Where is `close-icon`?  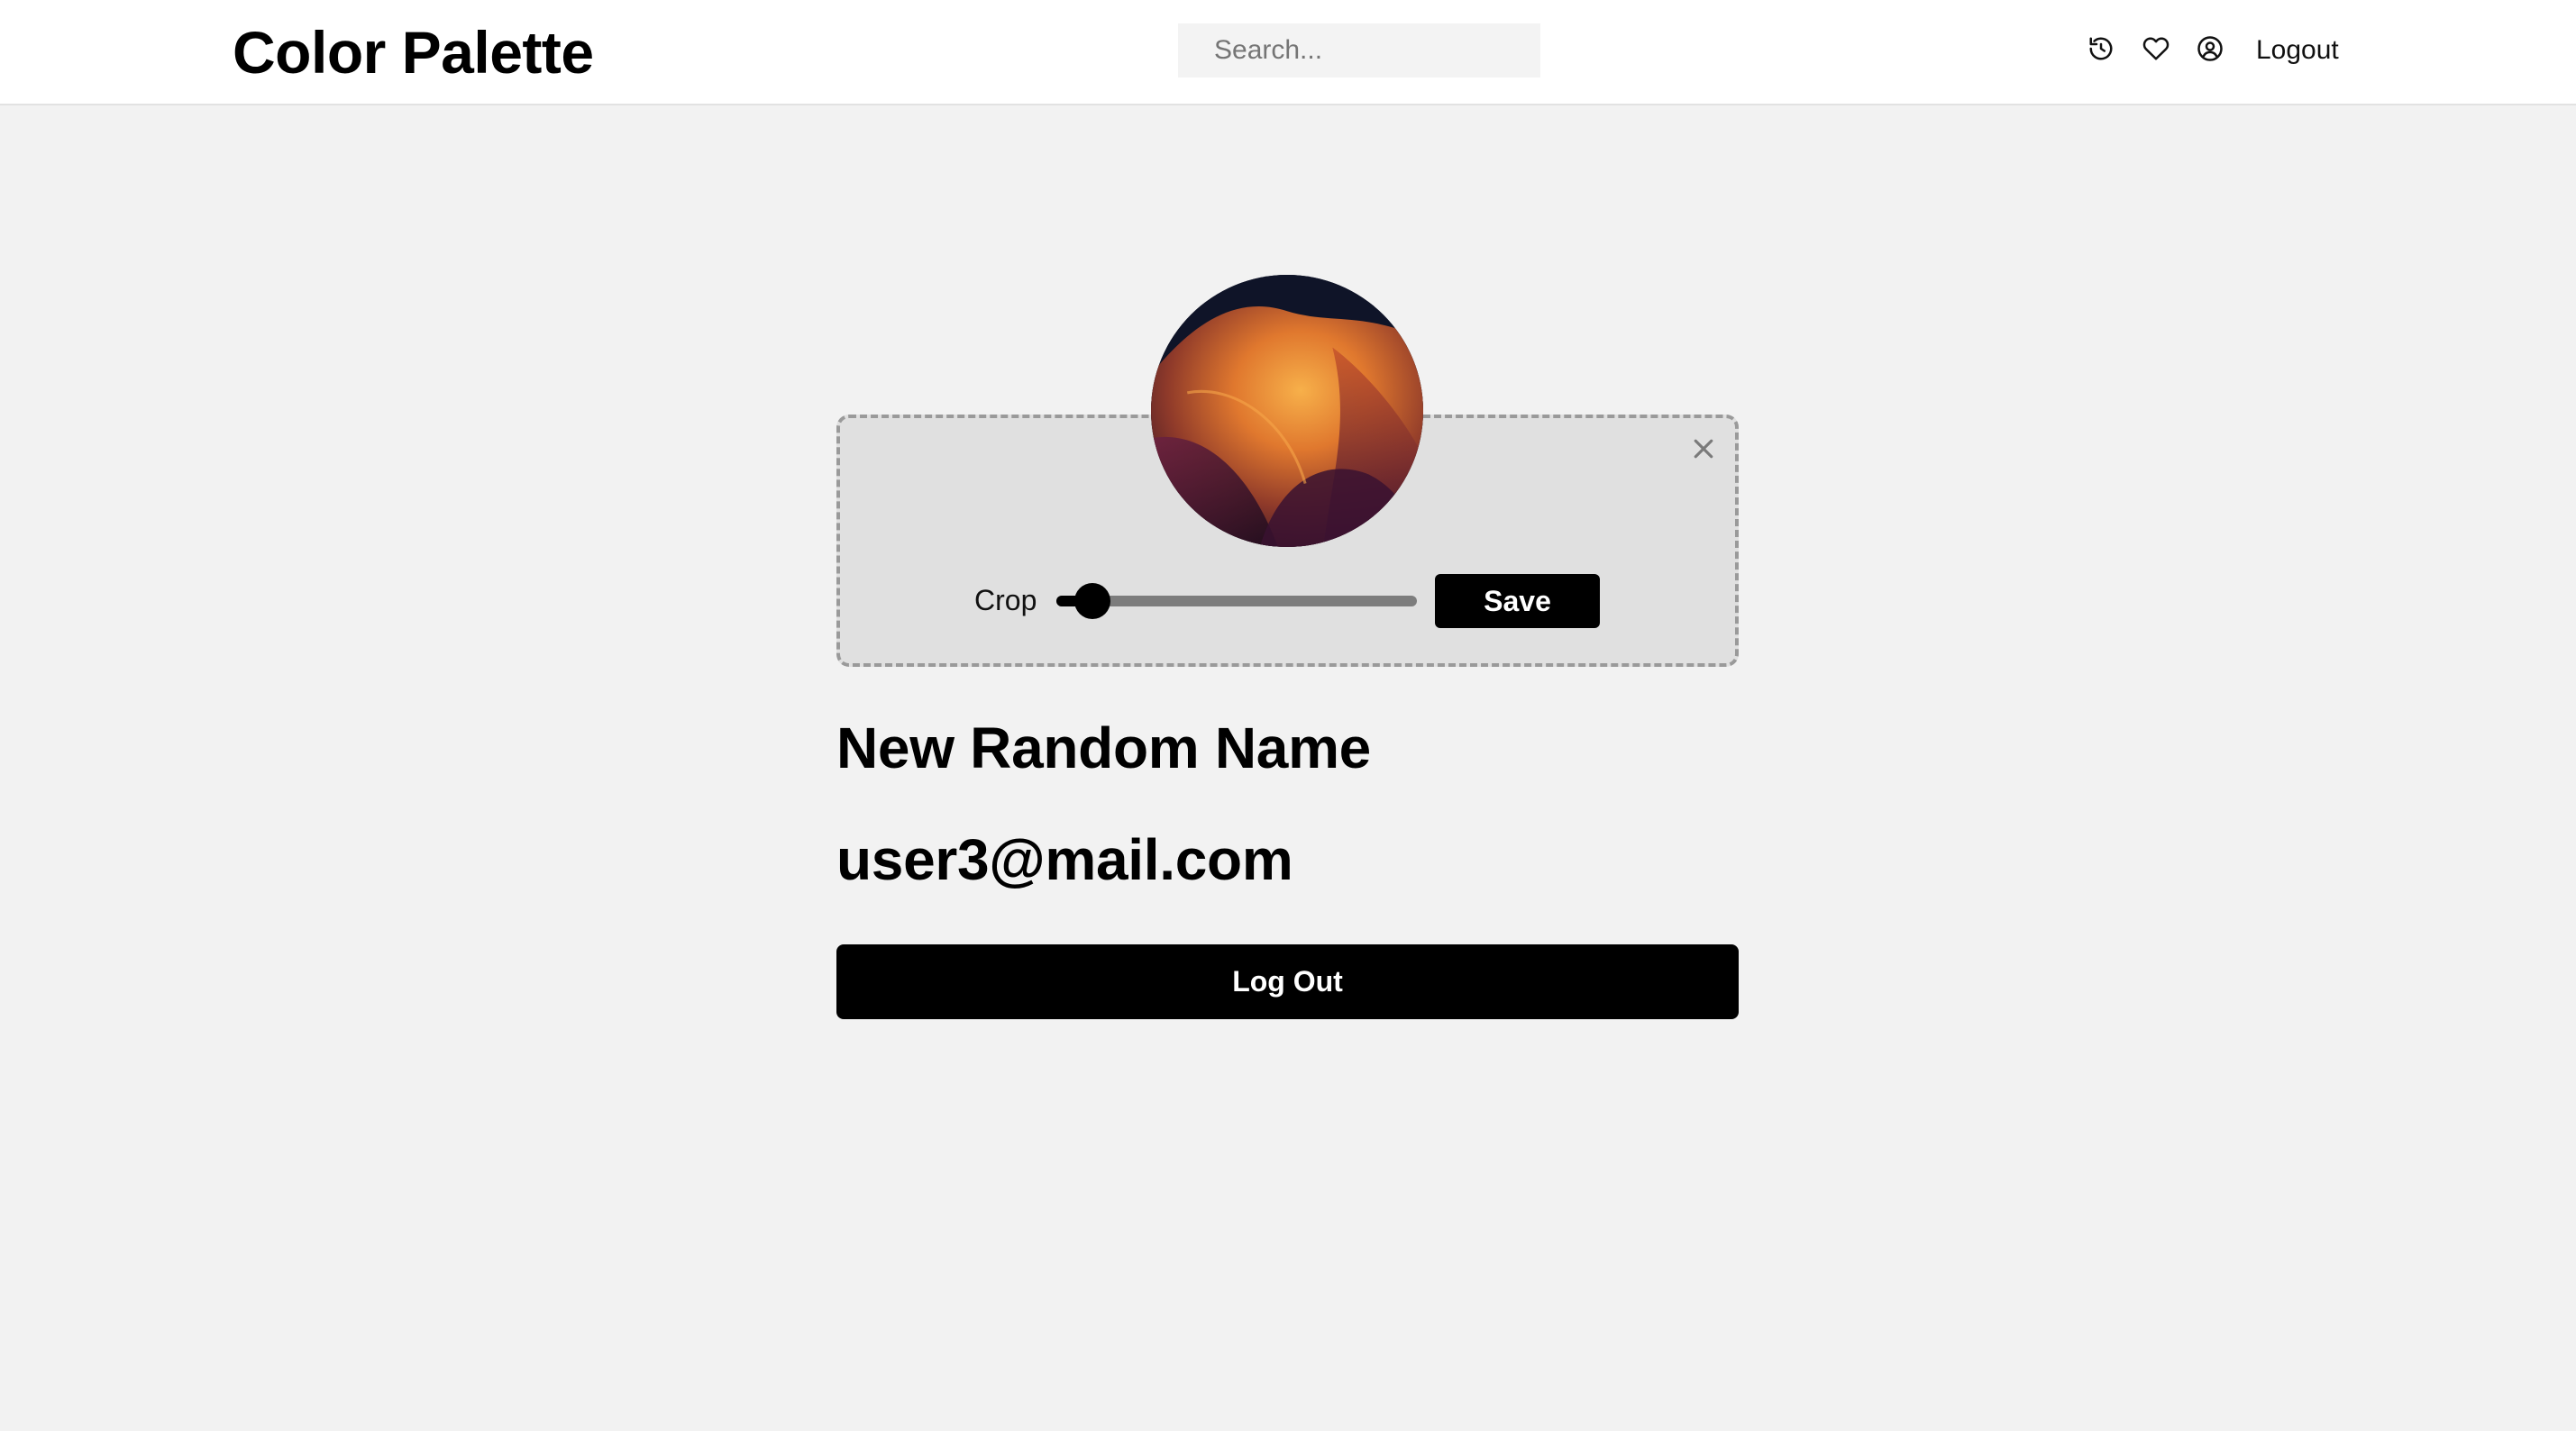
close-icon is located at coordinates (1703, 449).